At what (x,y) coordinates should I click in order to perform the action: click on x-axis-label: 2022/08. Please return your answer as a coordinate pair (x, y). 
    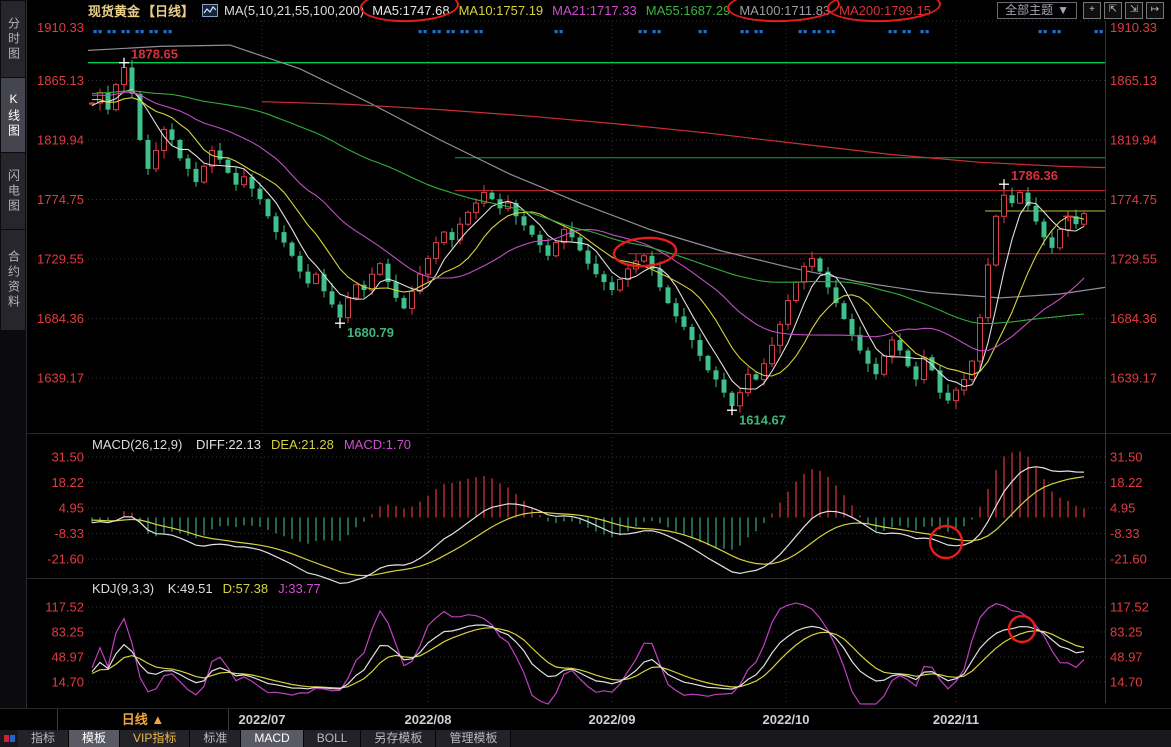
    Looking at the image, I should click on (428, 719).